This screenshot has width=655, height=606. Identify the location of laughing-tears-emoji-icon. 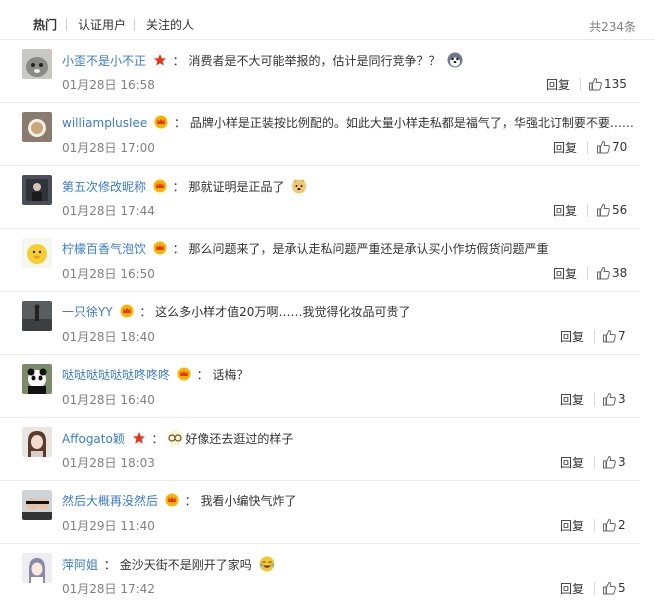
(267, 564).